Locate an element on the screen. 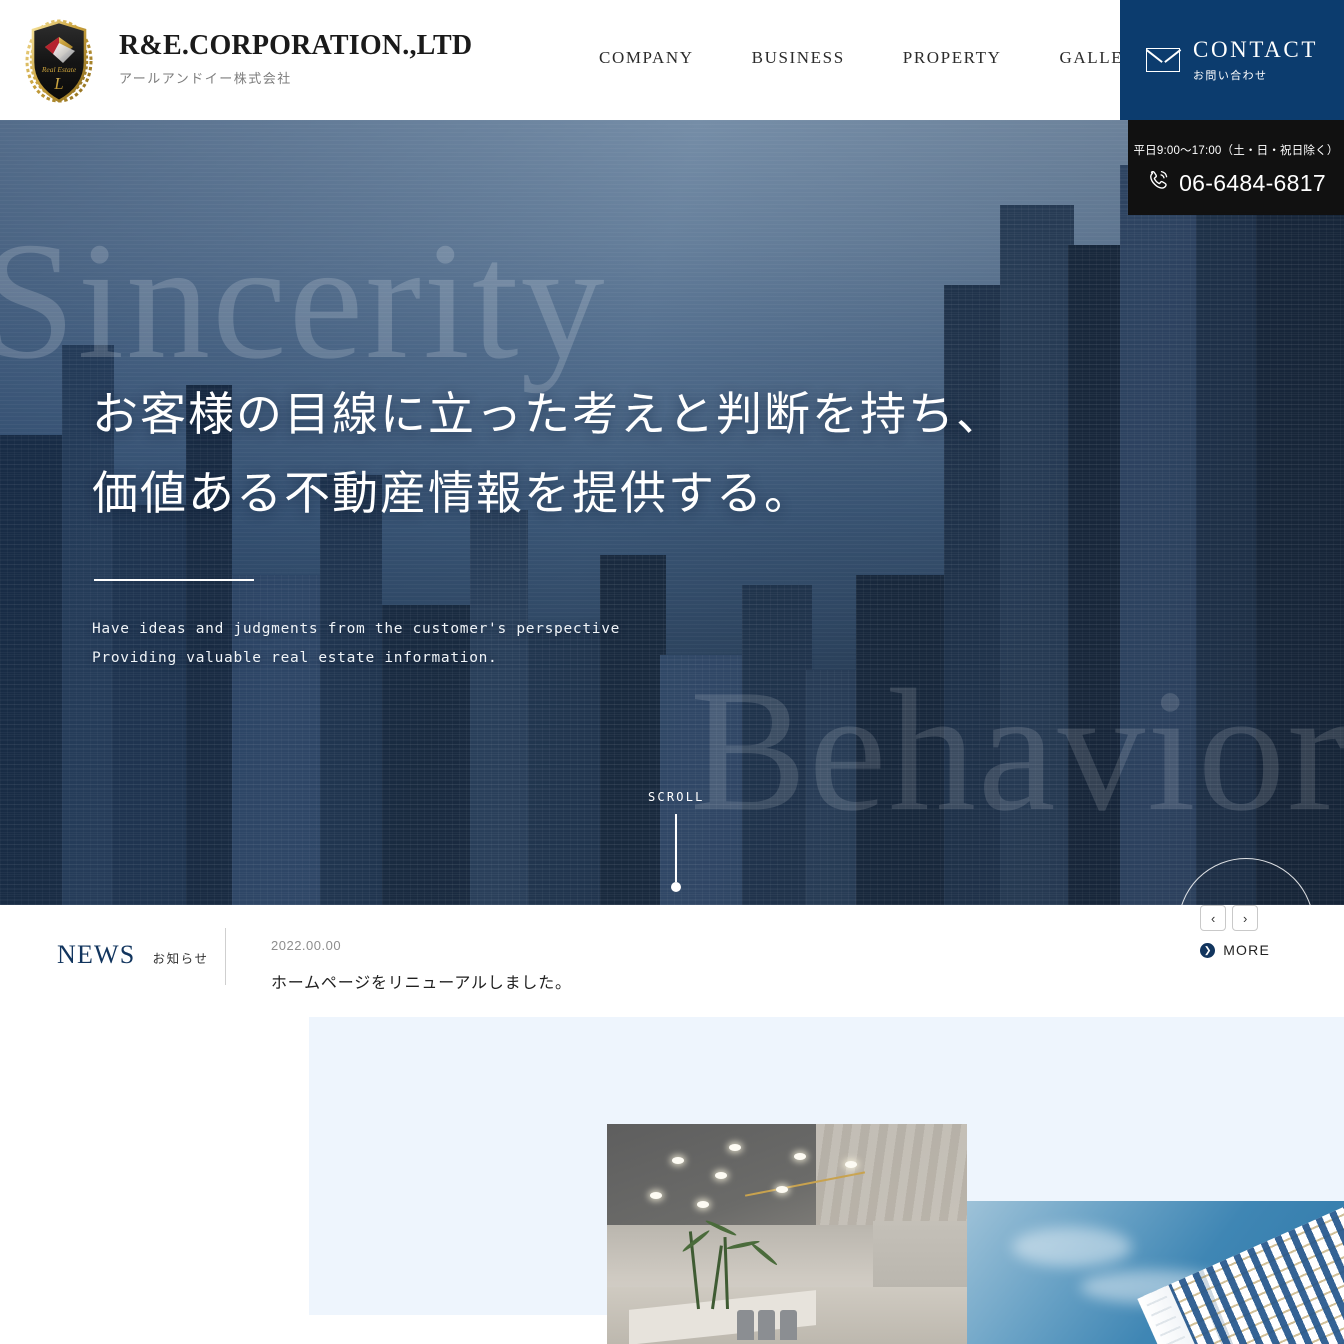 The image size is (1344, 1344). main-navigation: COMPANY BUSINESS PROPERTY GALLERY is located at coordinates (874, 58).